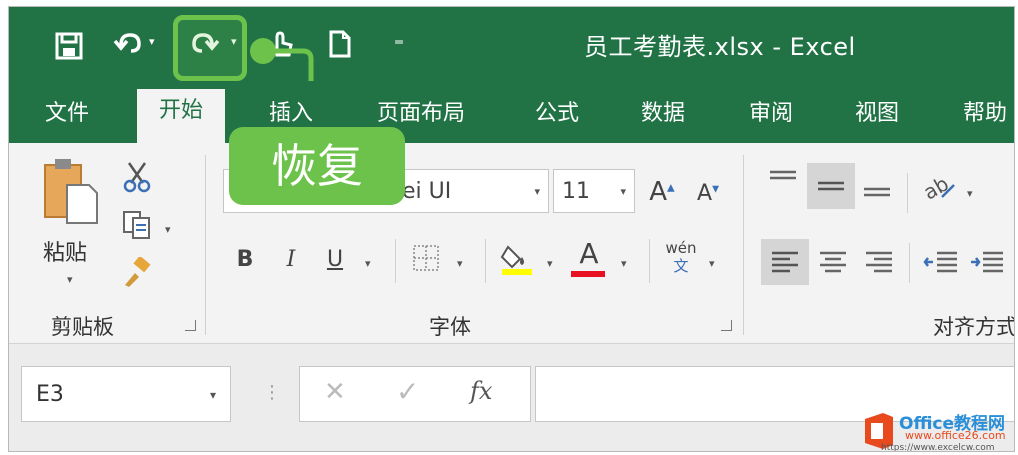  I want to click on pinyin-guide-icon: wén 文, so click(681, 257).